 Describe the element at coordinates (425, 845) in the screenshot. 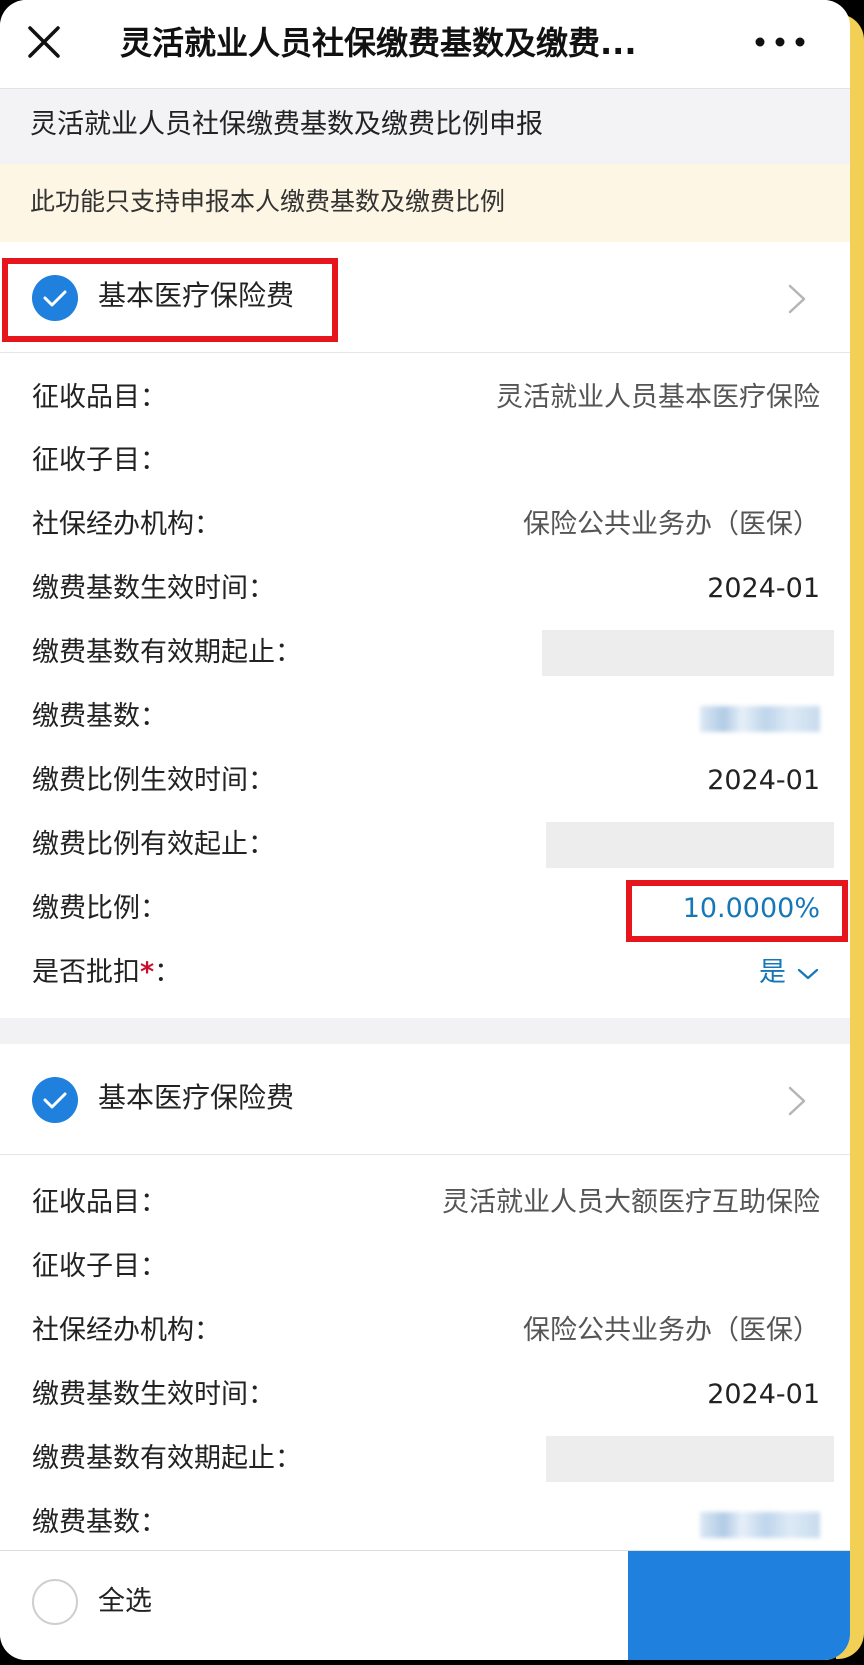

I see `field-row: 缴费比例有效起止：` at that location.